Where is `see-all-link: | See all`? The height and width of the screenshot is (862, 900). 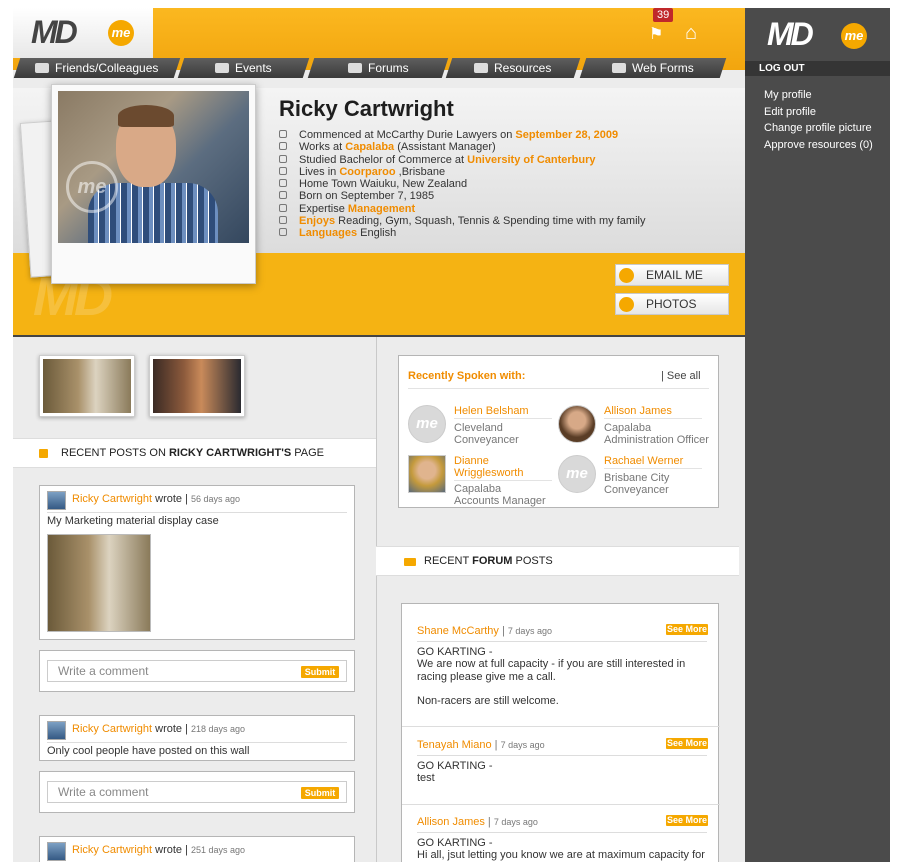 see-all-link: | See all is located at coordinates (681, 376).